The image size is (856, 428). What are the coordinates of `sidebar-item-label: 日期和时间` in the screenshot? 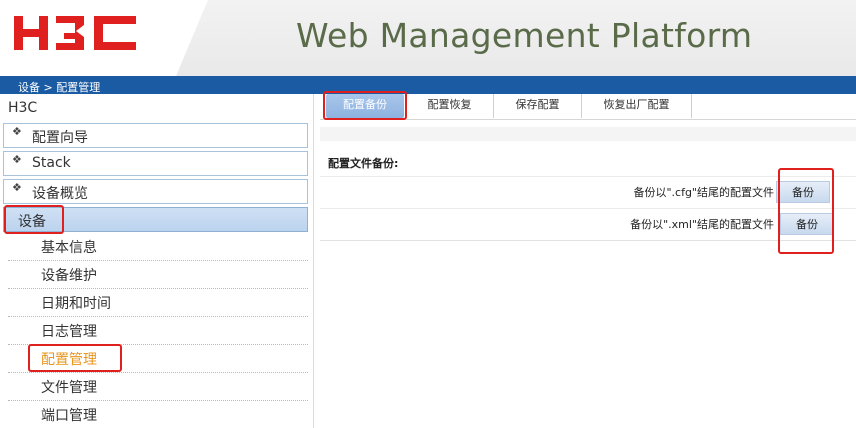 It's located at (76, 304).